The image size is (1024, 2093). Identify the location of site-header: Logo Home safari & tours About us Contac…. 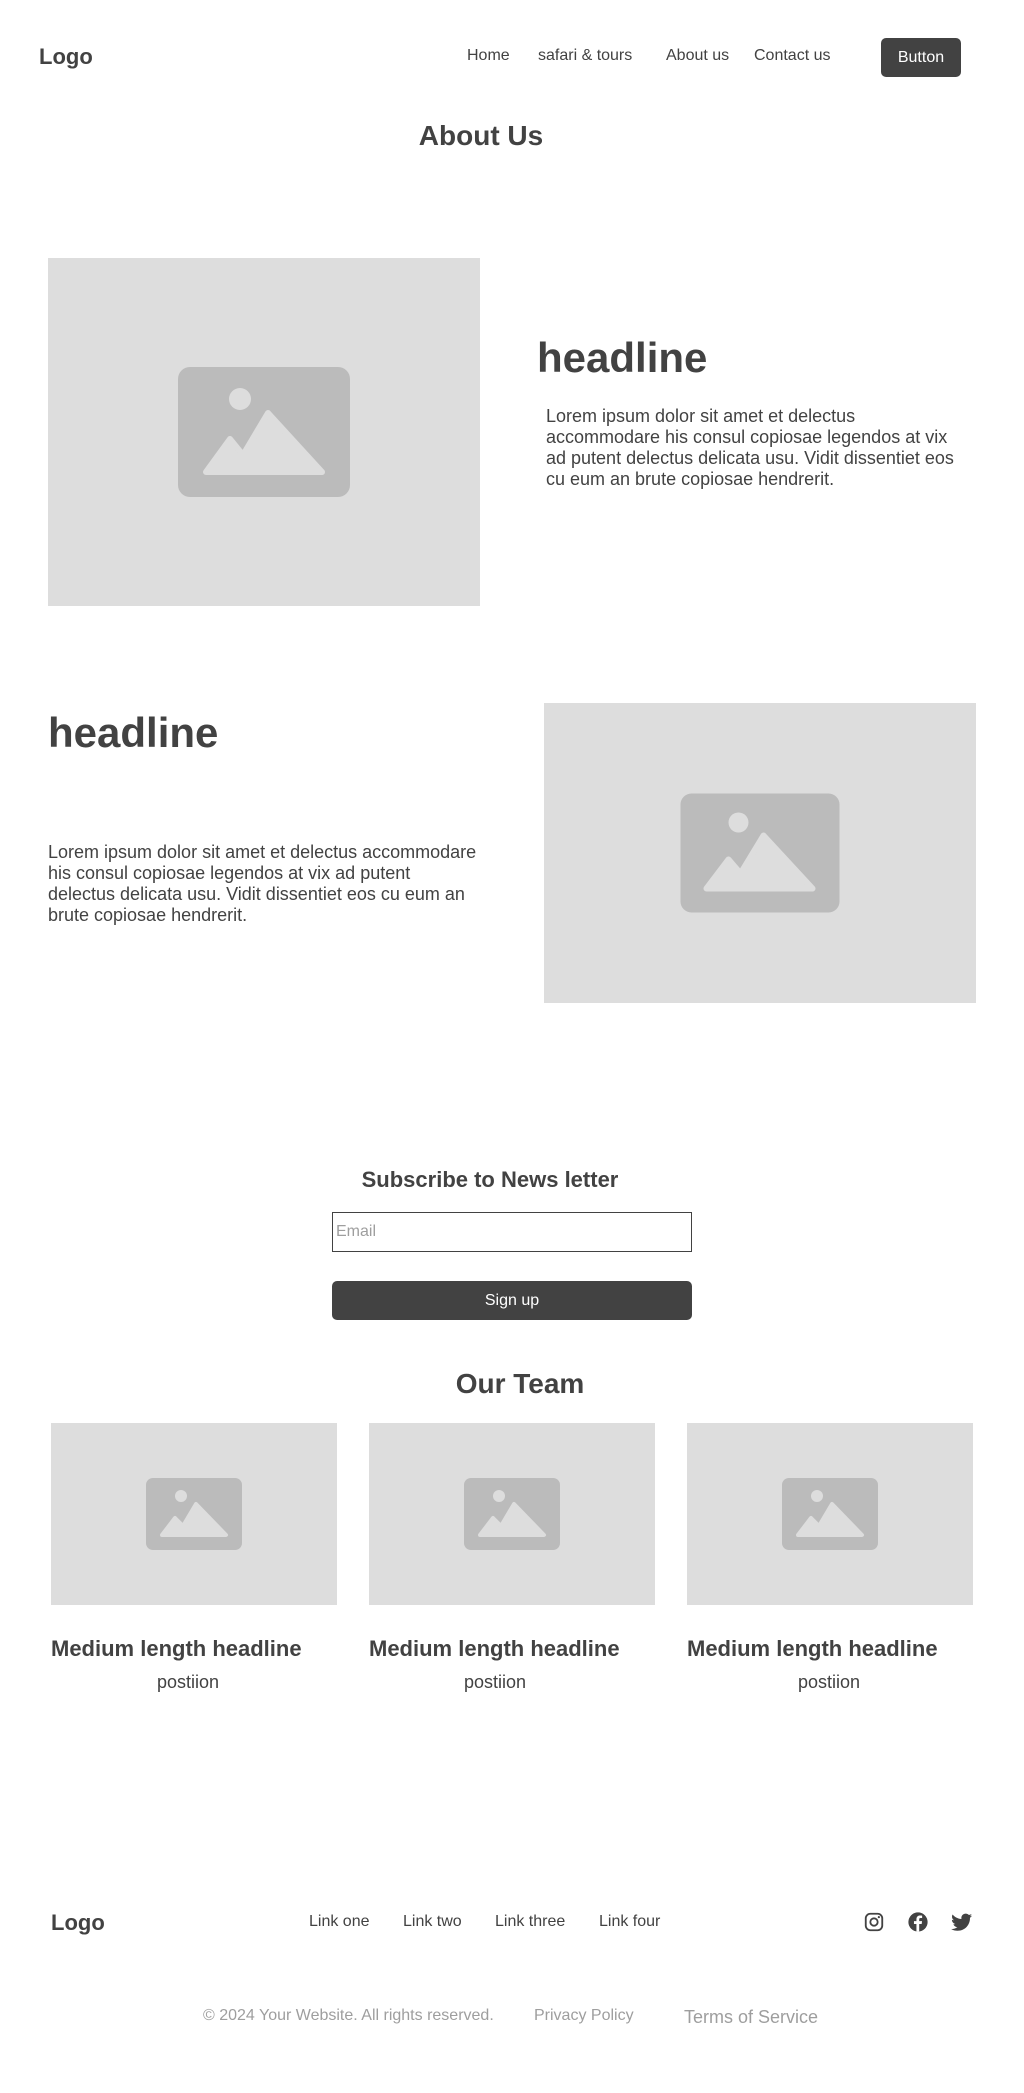
(512, 55).